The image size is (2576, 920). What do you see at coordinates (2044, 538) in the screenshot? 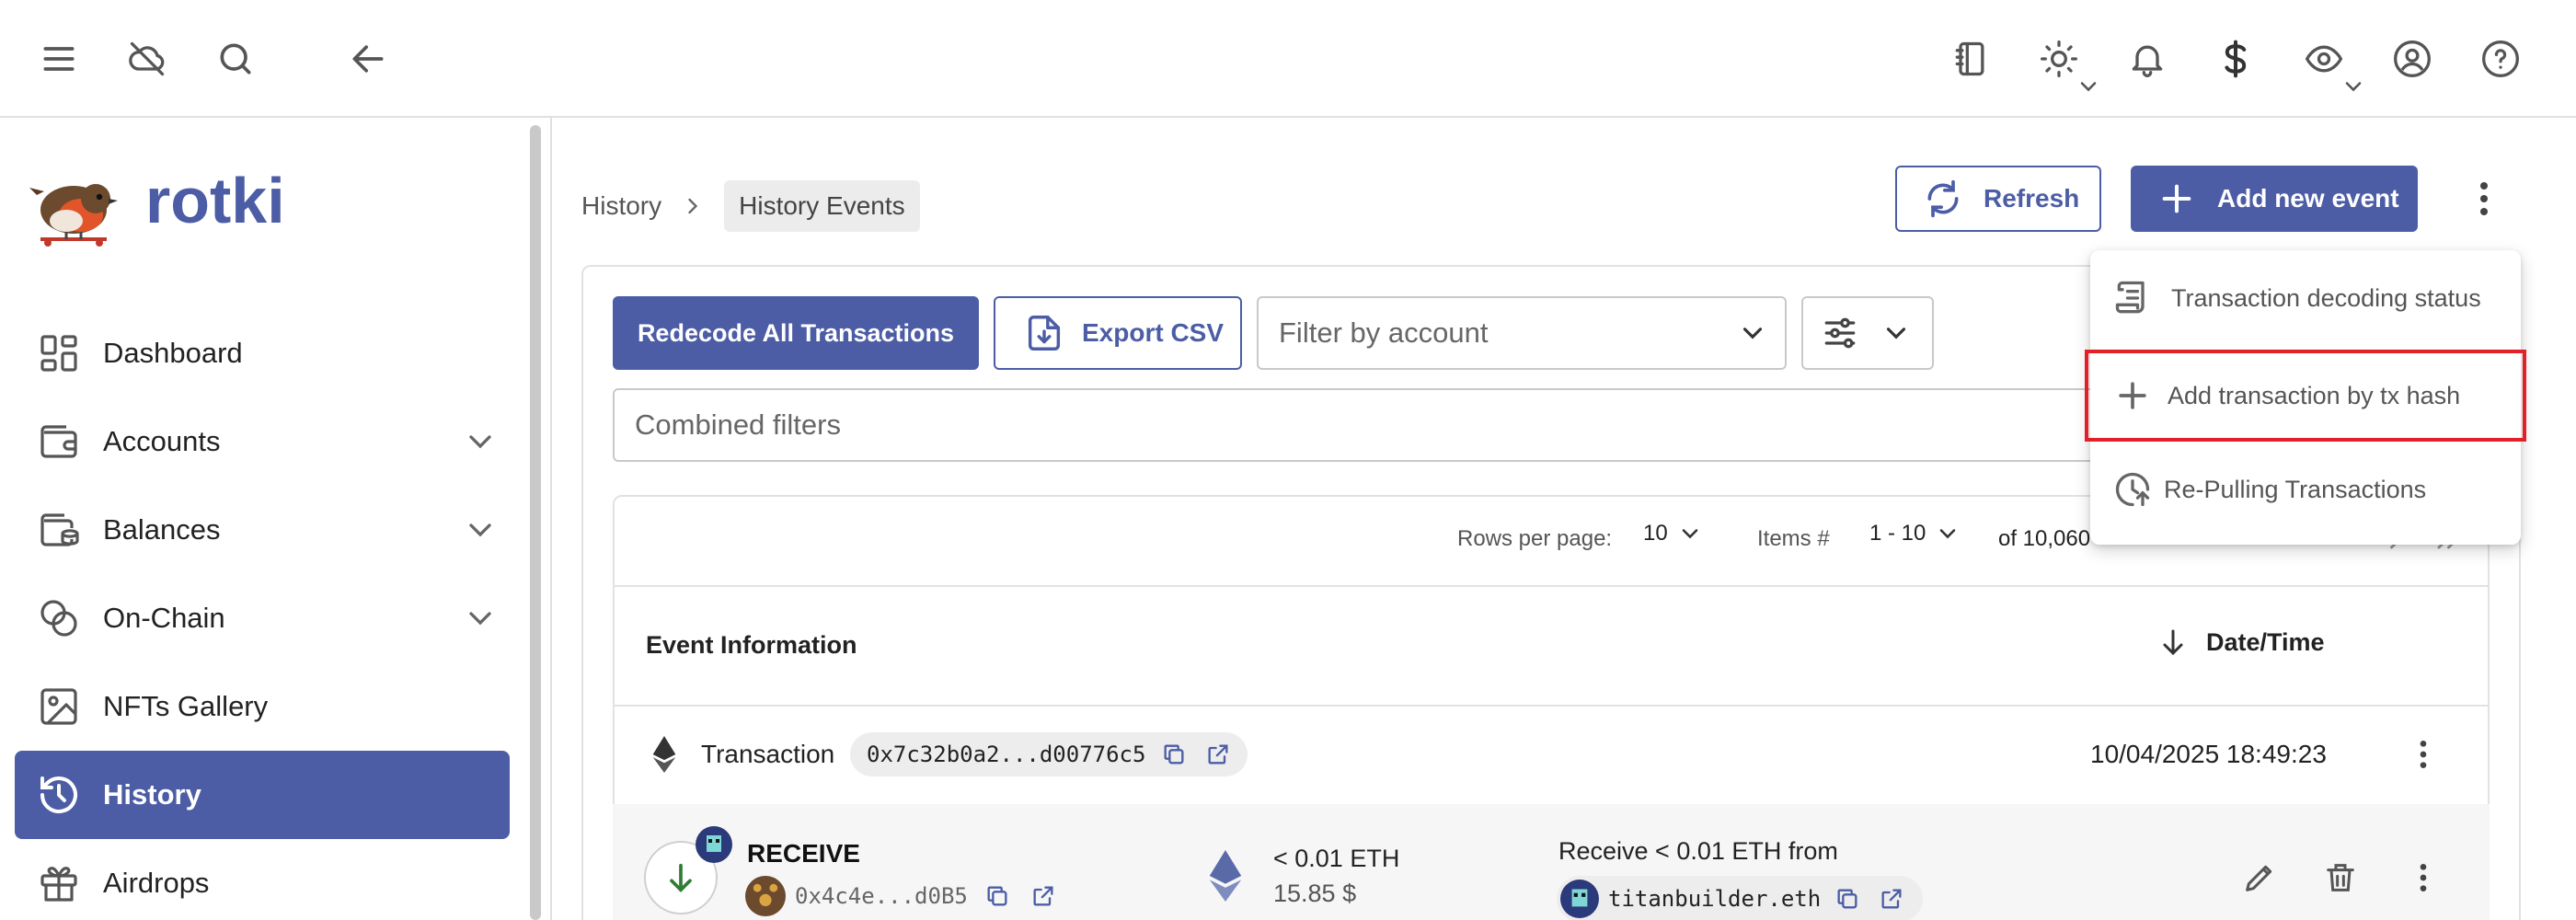
I see `items-total: of 10,060` at bounding box center [2044, 538].